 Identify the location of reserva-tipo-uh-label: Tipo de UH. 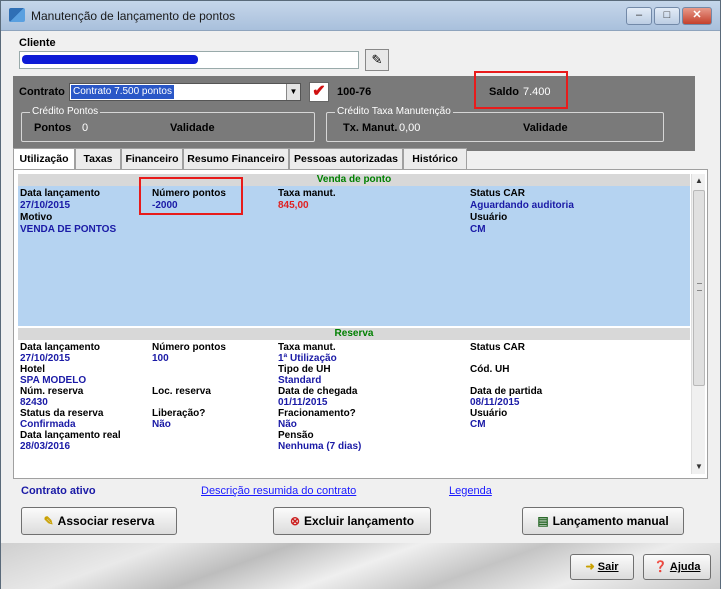
(304, 369).